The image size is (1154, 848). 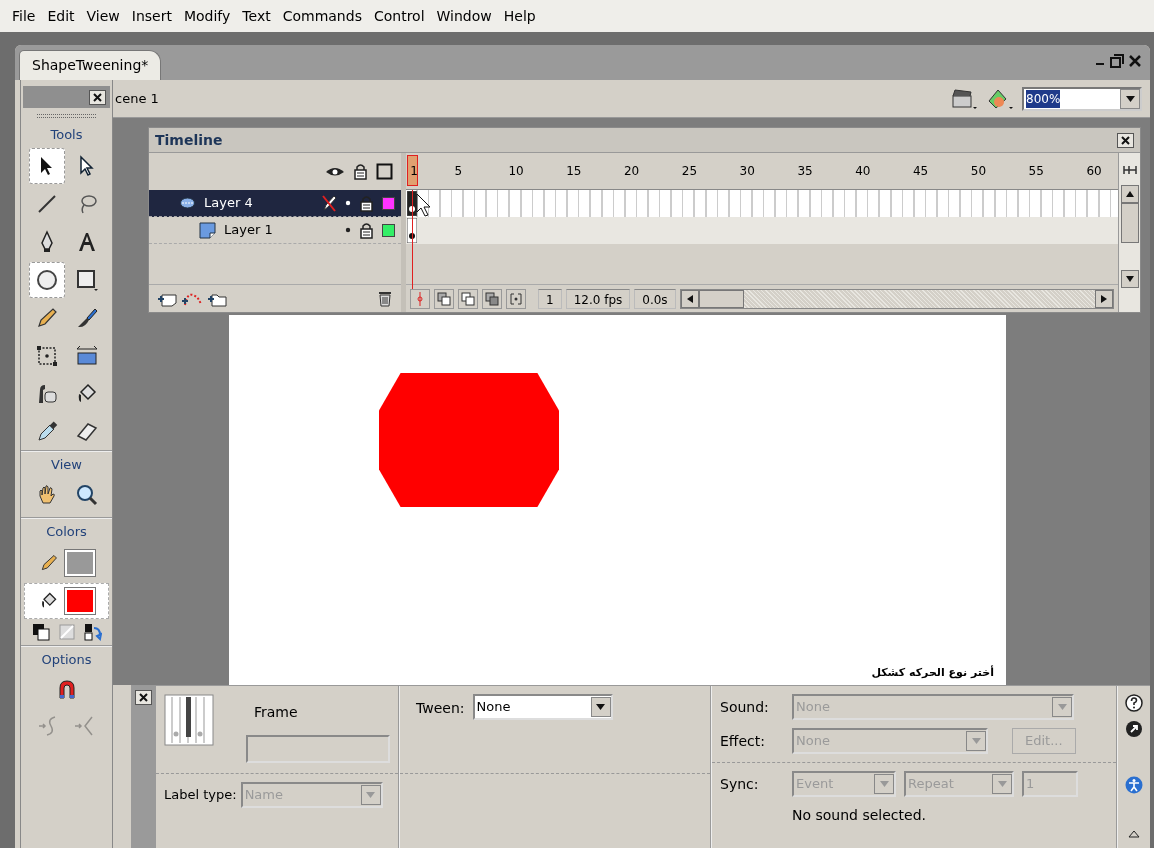 I want to click on frame-number: 30, so click(x=747, y=171).